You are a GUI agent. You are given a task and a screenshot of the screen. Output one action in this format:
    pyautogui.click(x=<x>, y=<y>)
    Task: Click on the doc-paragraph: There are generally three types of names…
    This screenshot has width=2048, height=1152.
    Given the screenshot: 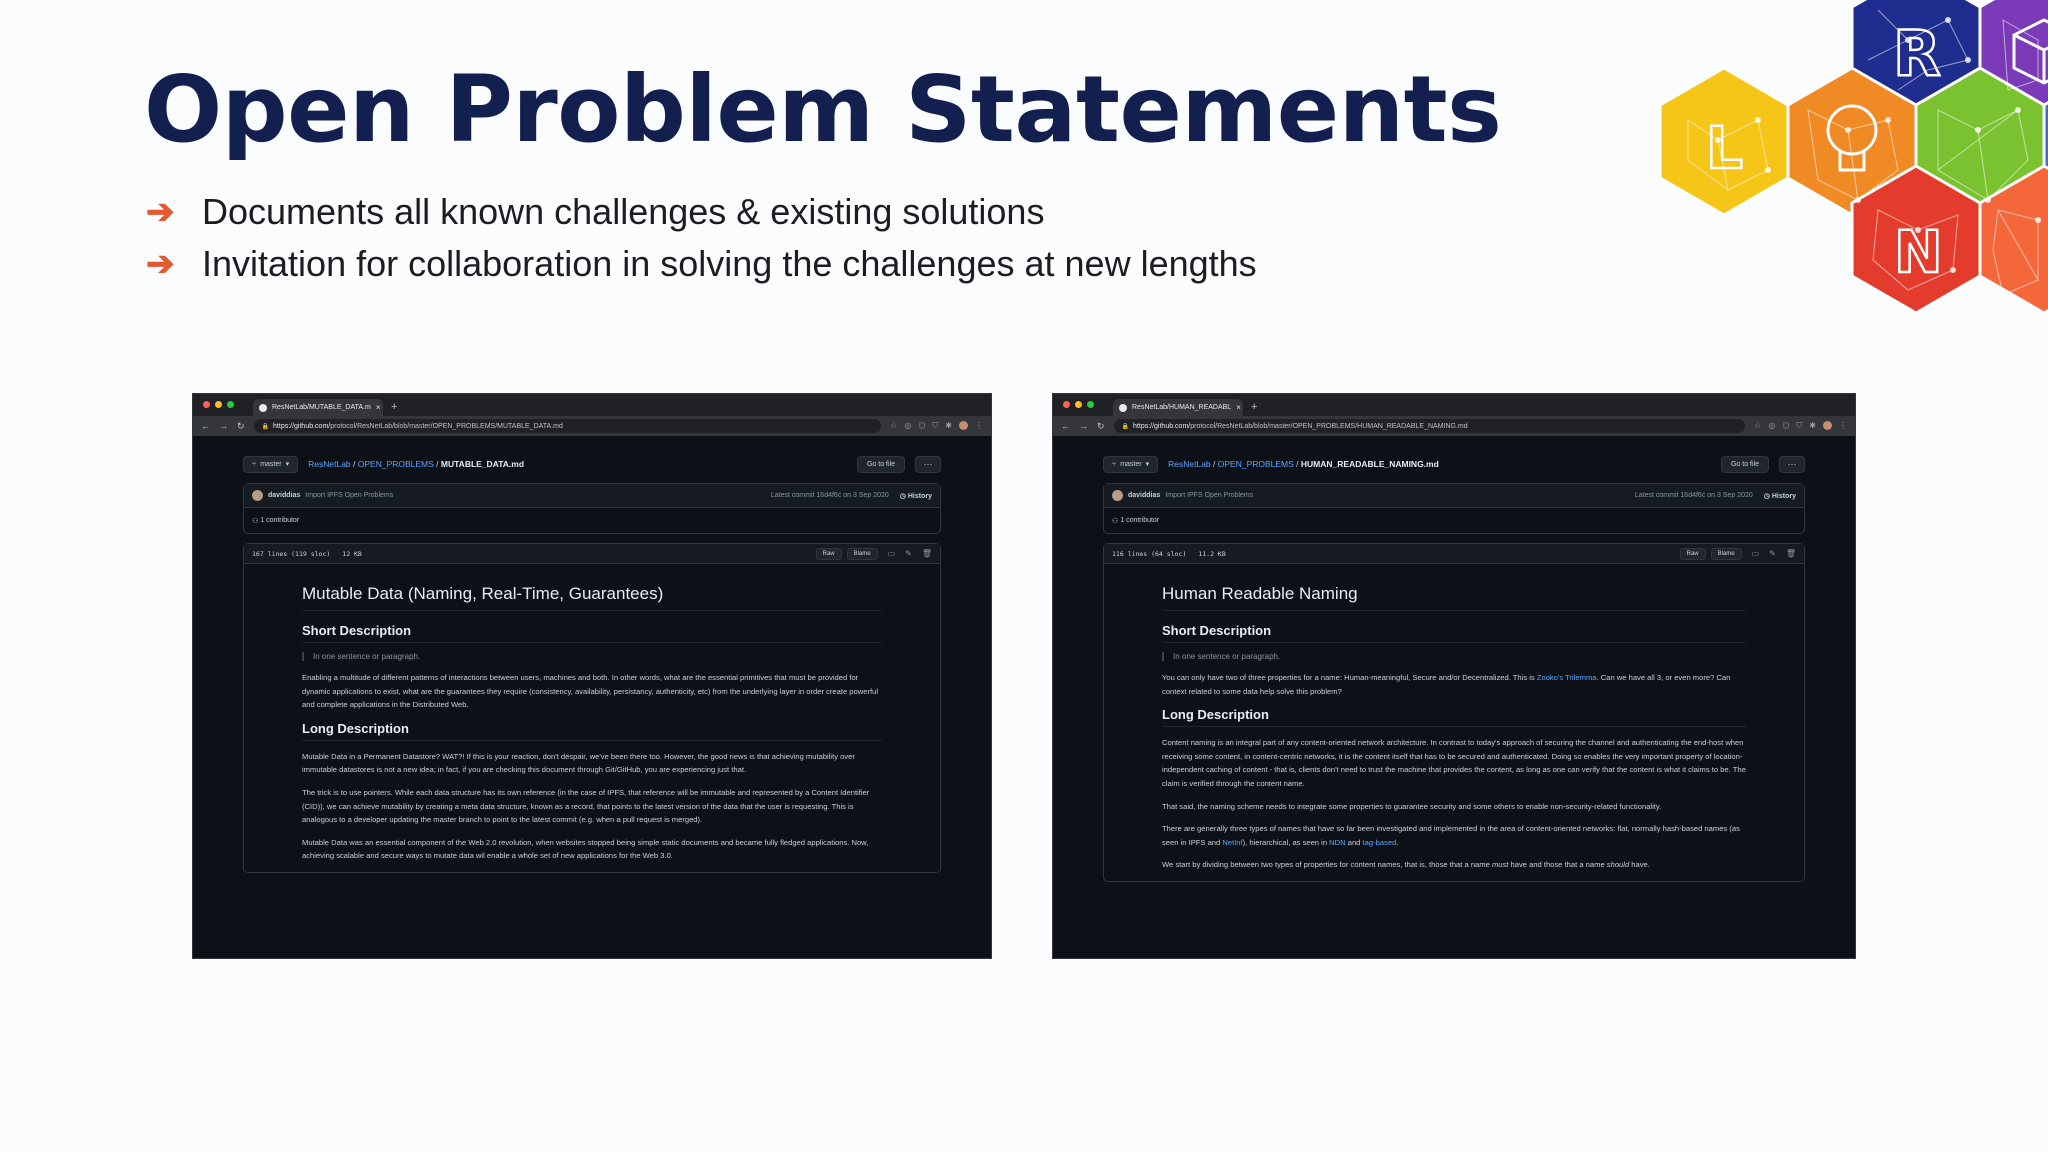 What is the action you would take?
    pyautogui.click(x=1451, y=835)
    